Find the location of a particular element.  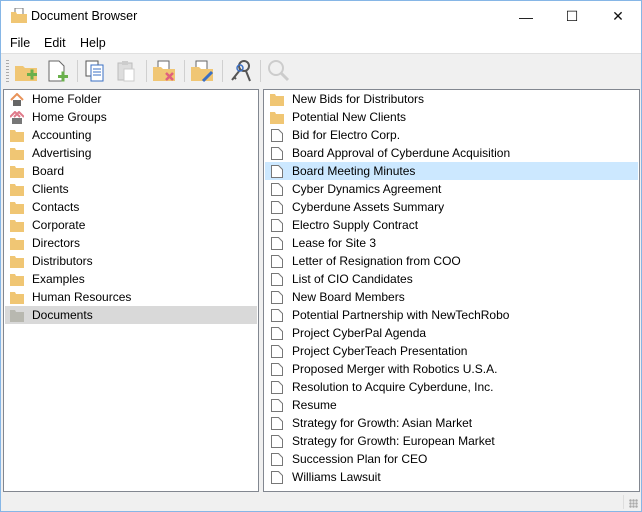

file-item: Williams Lawsuit is located at coordinates (451, 477).